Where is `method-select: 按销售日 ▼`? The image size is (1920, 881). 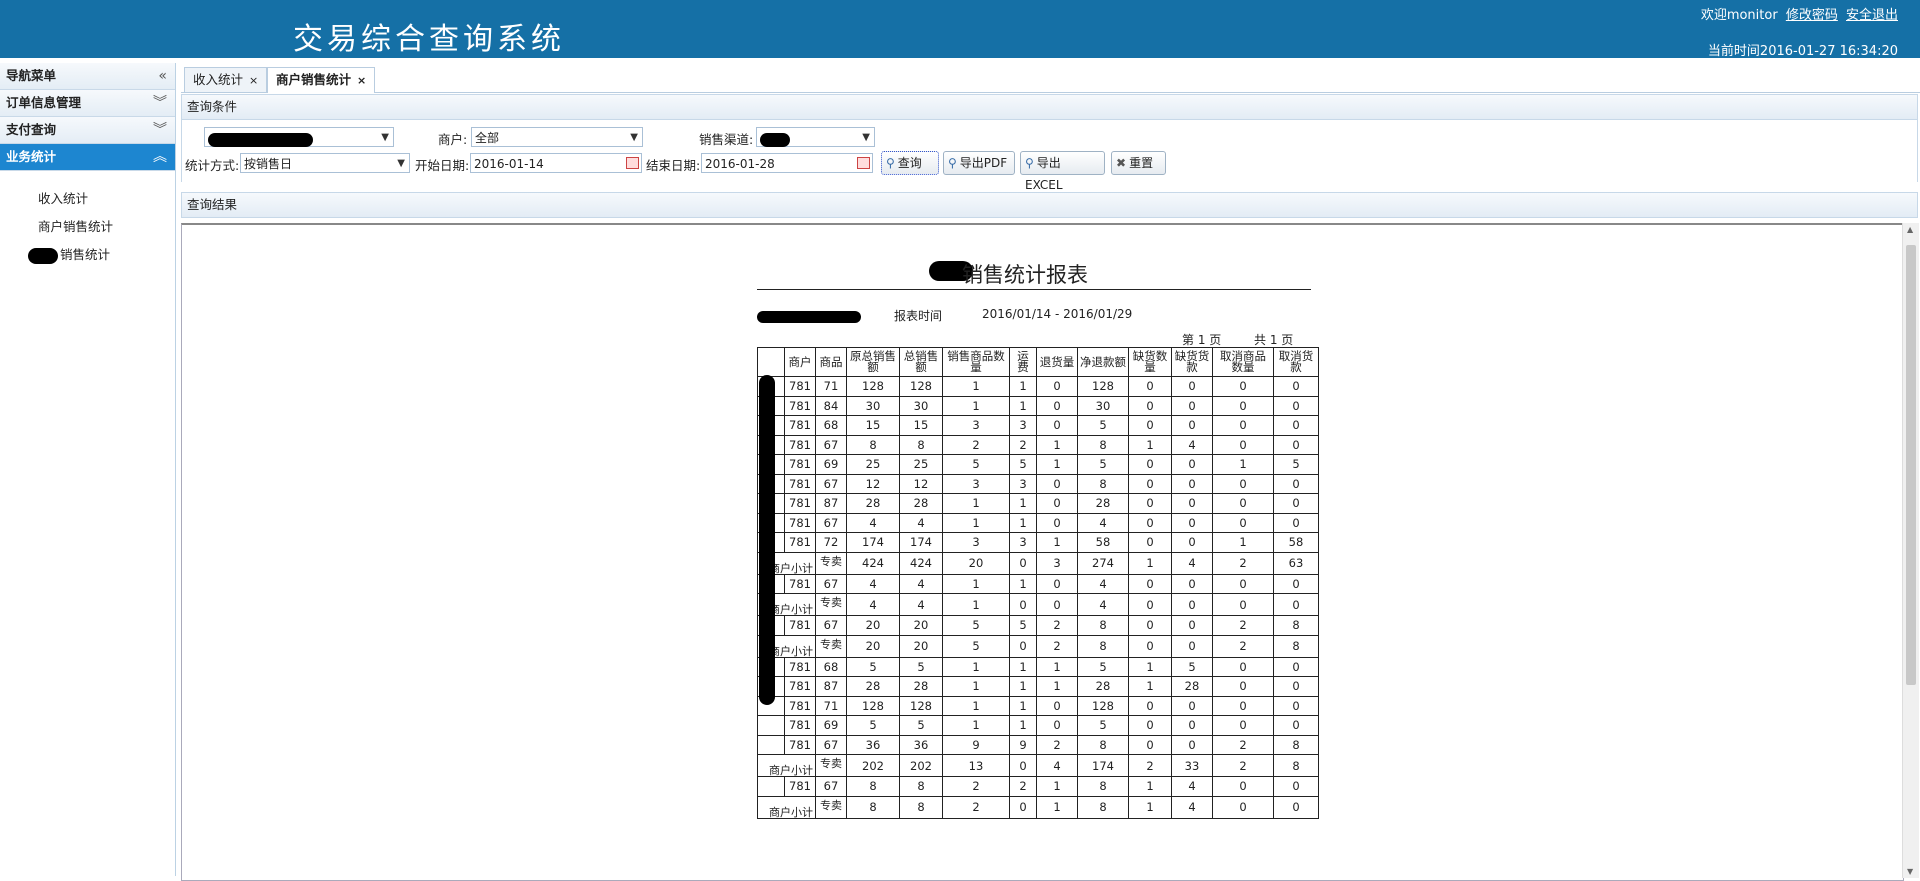 method-select: 按销售日 ▼ is located at coordinates (325, 163).